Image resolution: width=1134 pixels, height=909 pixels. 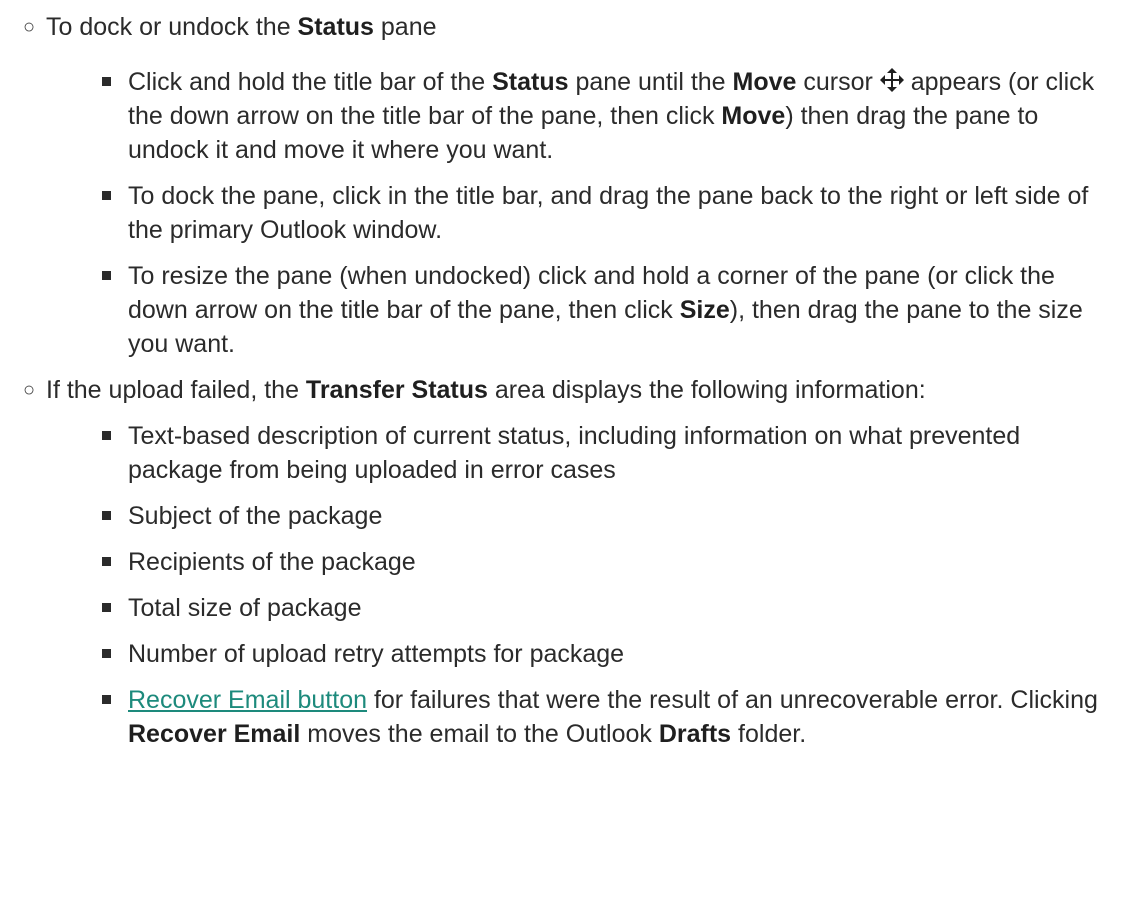 I want to click on list-item-dock-heading: ○ To dock or undock the Status pane, so click(x=567, y=27).